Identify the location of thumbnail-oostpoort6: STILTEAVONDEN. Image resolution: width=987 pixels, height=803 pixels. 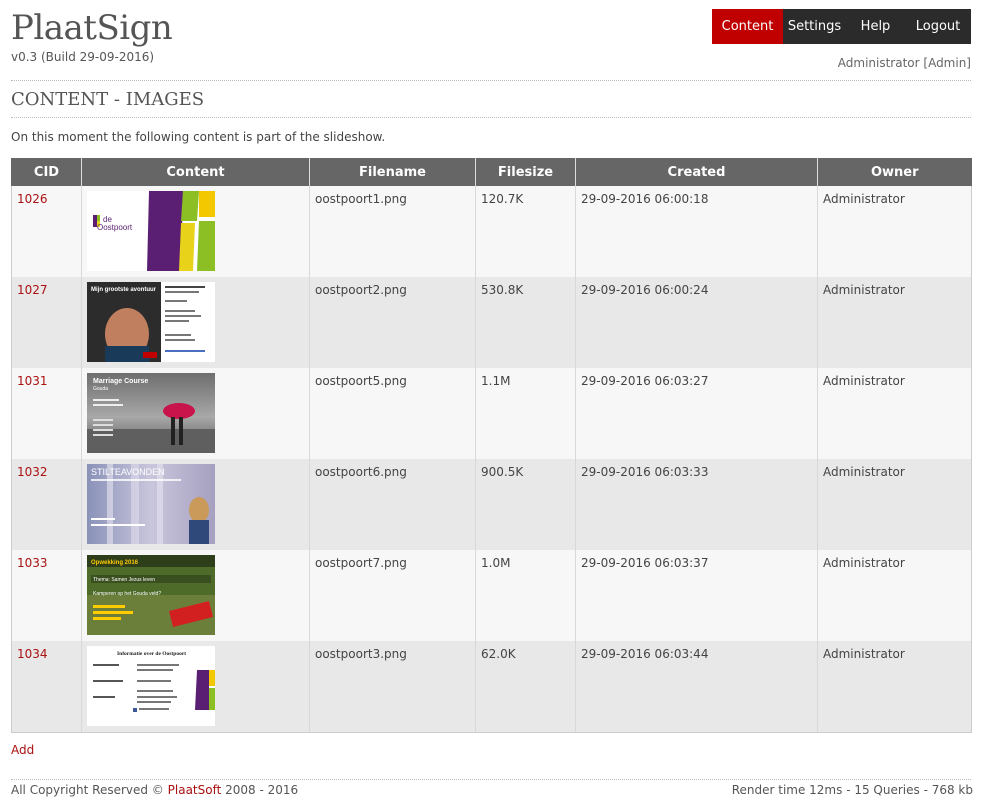
(151, 504).